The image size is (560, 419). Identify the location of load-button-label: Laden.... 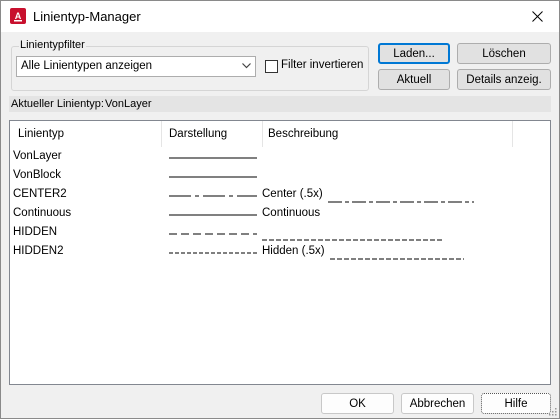
(414, 53).